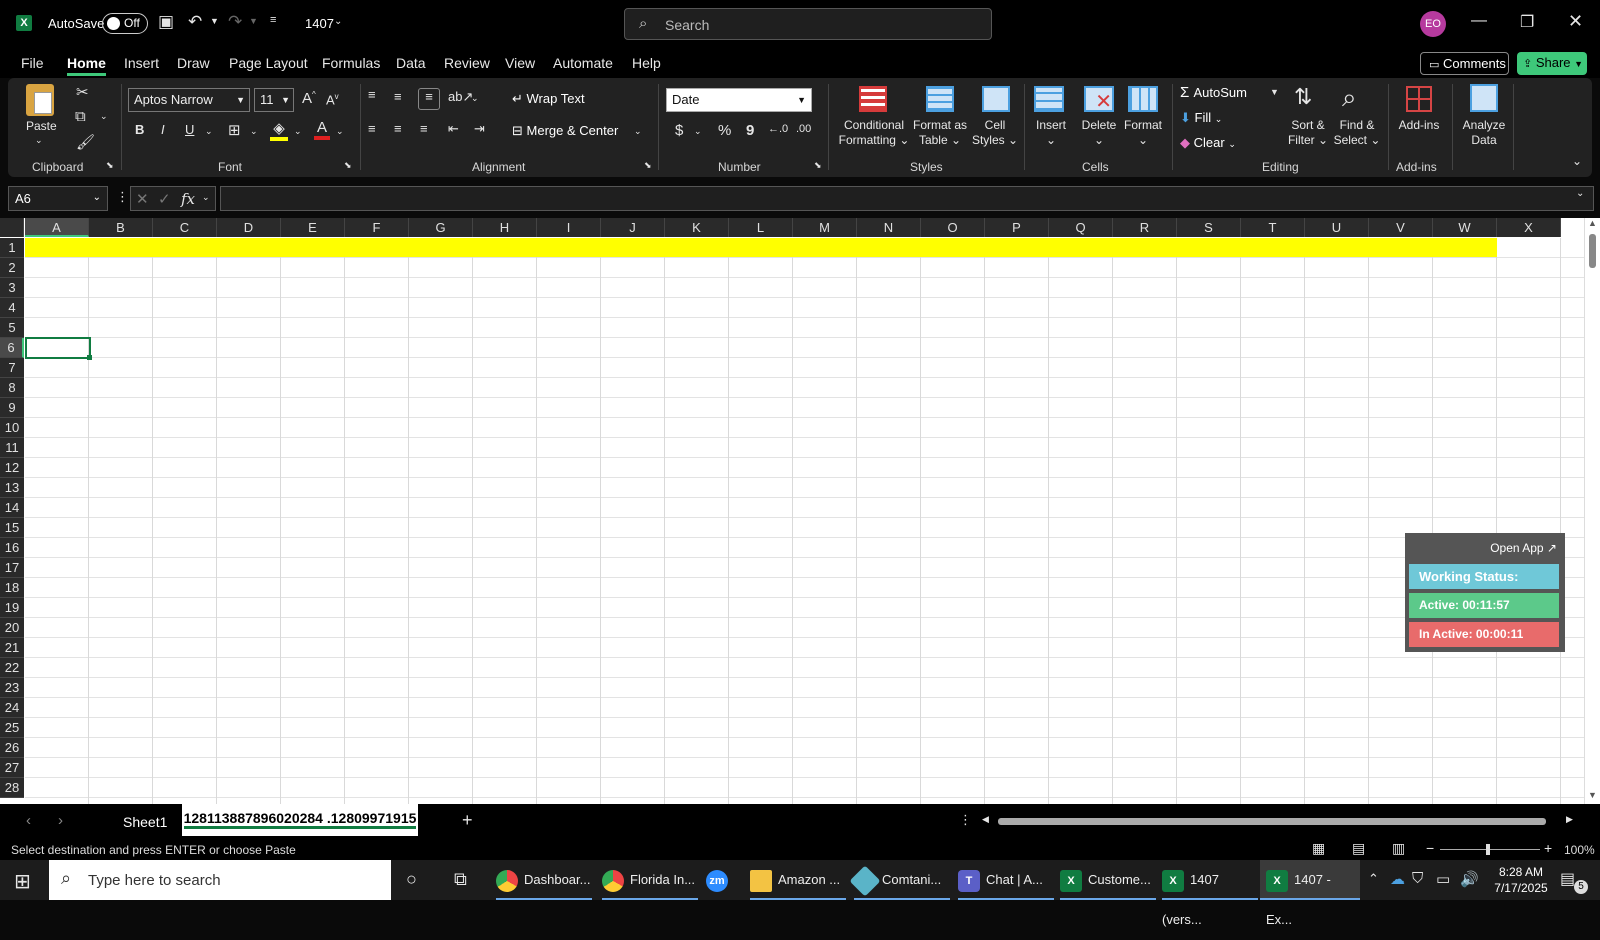 Image resolution: width=1600 pixels, height=940 pixels. Describe the element at coordinates (86, 65) in the screenshot. I see `tab-home: Home` at that location.